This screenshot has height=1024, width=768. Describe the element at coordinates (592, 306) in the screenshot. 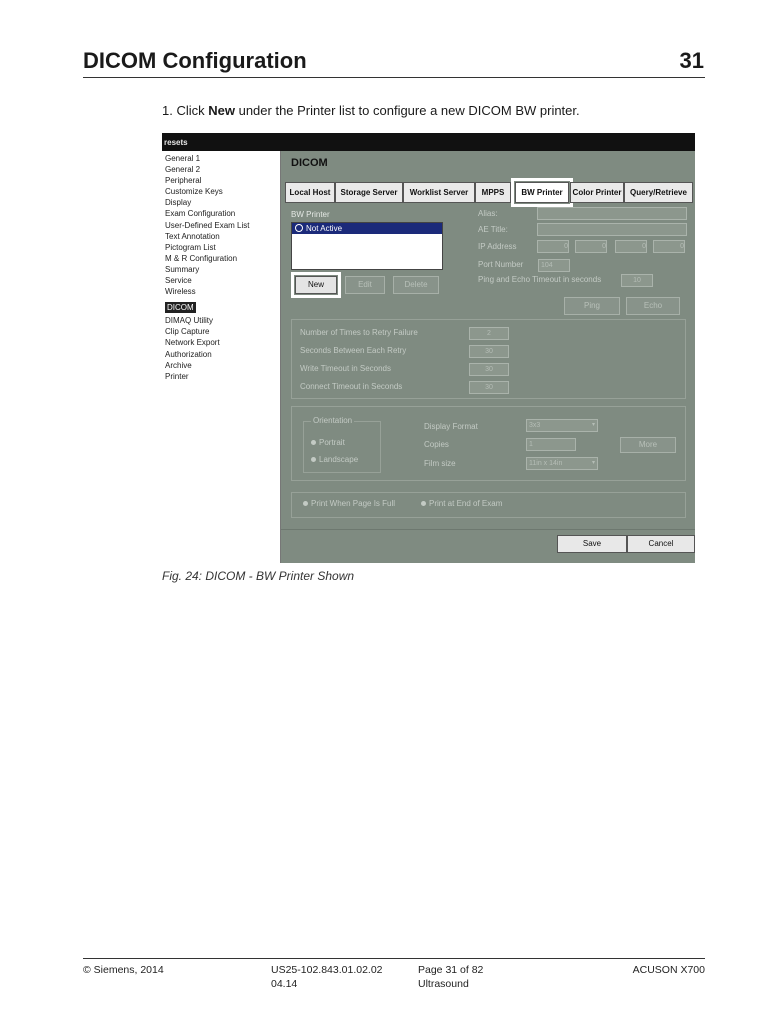

I see `ping-button: Ping` at that location.